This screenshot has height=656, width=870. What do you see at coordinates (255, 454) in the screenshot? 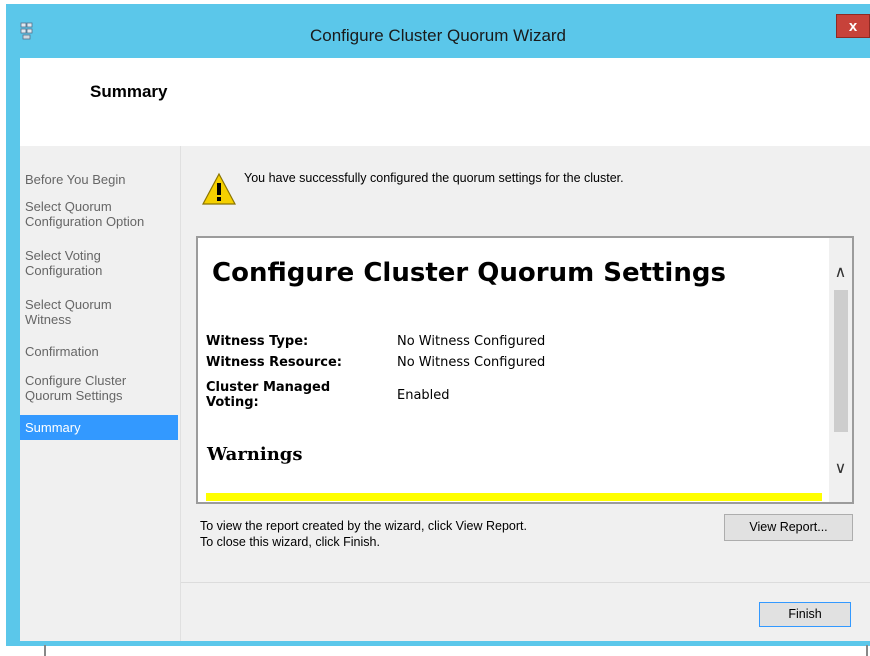
I see `warnings-heading: Warnings` at bounding box center [255, 454].